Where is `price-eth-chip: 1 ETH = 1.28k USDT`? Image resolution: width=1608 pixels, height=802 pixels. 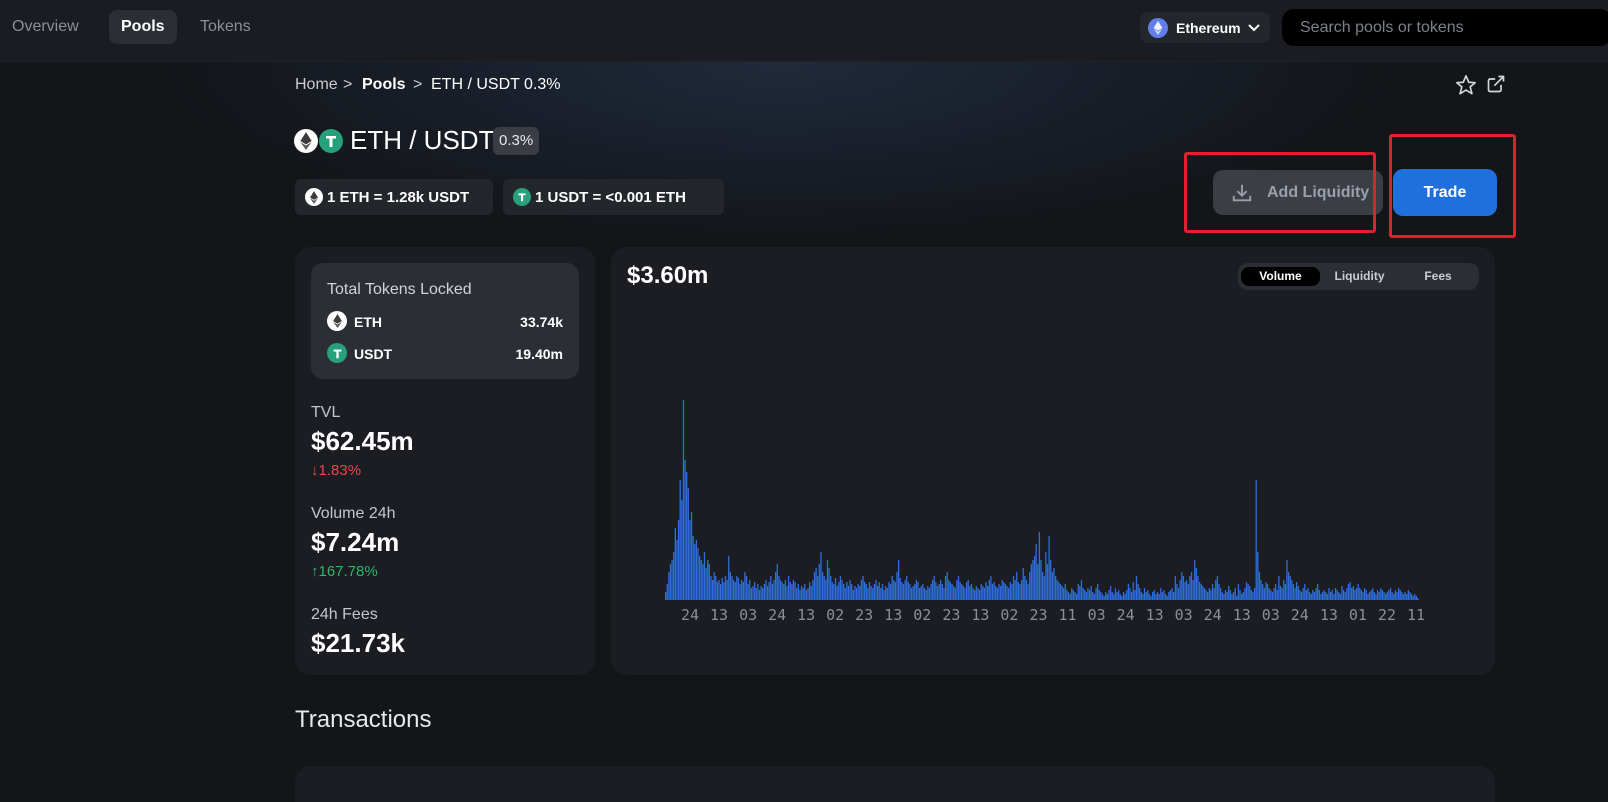
price-eth-chip: 1 ETH = 1.28k USDT is located at coordinates (394, 197).